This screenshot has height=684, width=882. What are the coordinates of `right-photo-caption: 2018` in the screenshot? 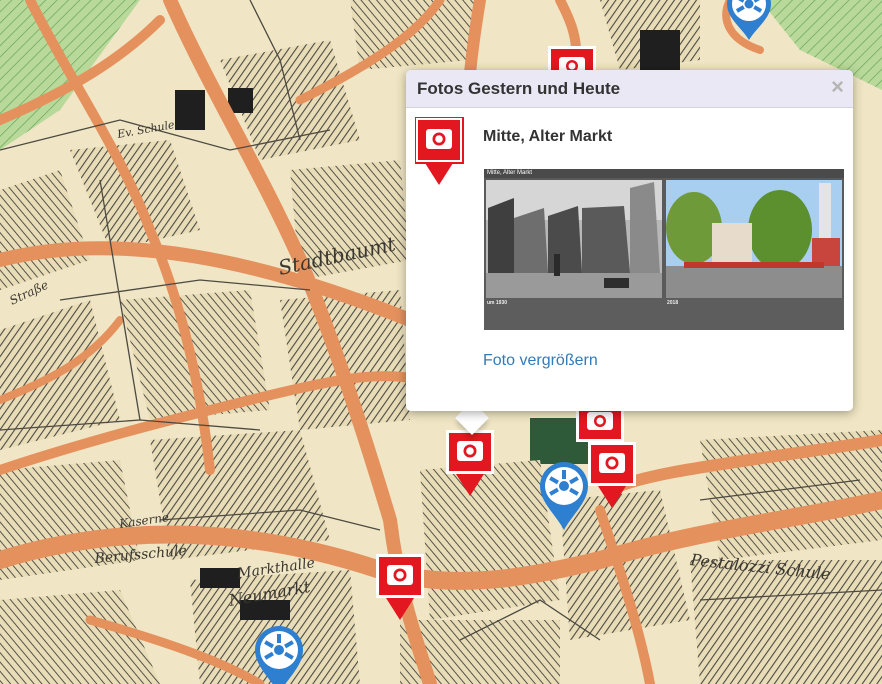 It's located at (673, 303).